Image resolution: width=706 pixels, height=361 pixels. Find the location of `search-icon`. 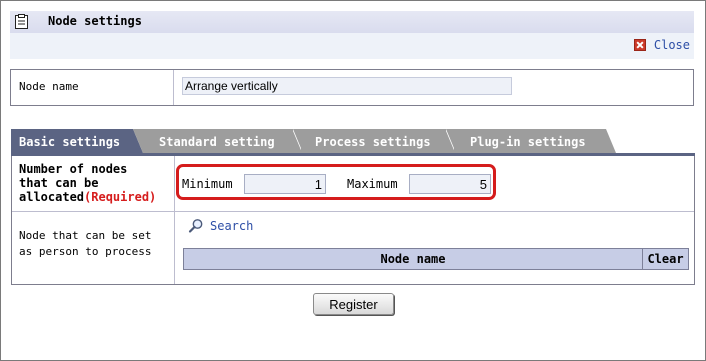

search-icon is located at coordinates (196, 226).